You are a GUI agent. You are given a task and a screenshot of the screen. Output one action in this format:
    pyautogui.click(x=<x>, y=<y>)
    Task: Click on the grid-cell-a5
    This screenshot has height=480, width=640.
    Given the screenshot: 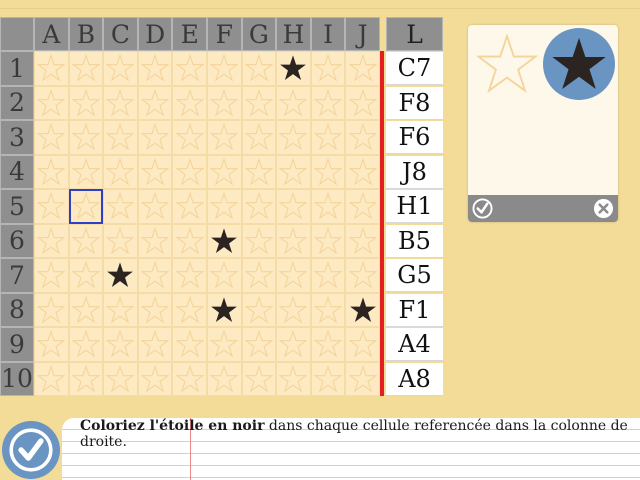 What is the action you would take?
    pyautogui.click(x=51, y=206)
    